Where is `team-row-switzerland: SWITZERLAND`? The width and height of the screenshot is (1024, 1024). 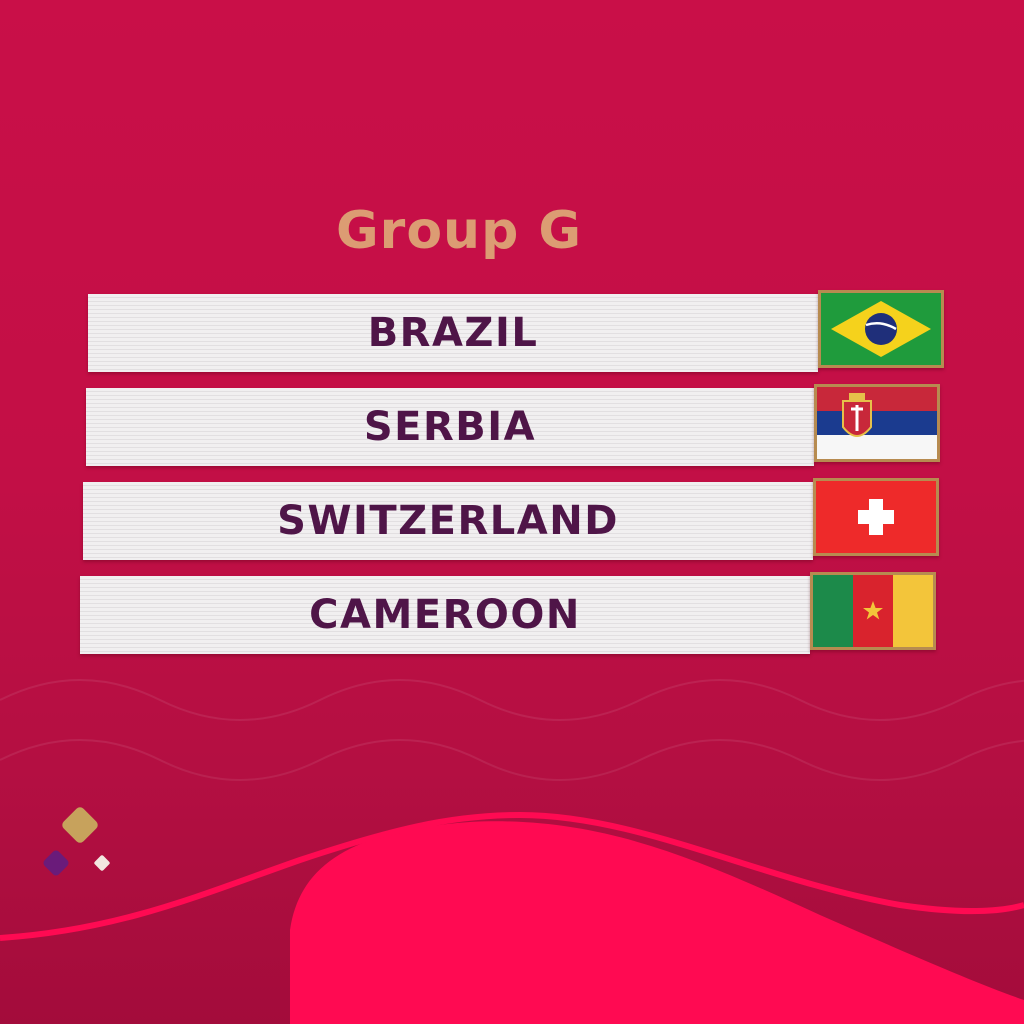
team-row-switzerland: SWITZERLAND is located at coordinates (511, 520).